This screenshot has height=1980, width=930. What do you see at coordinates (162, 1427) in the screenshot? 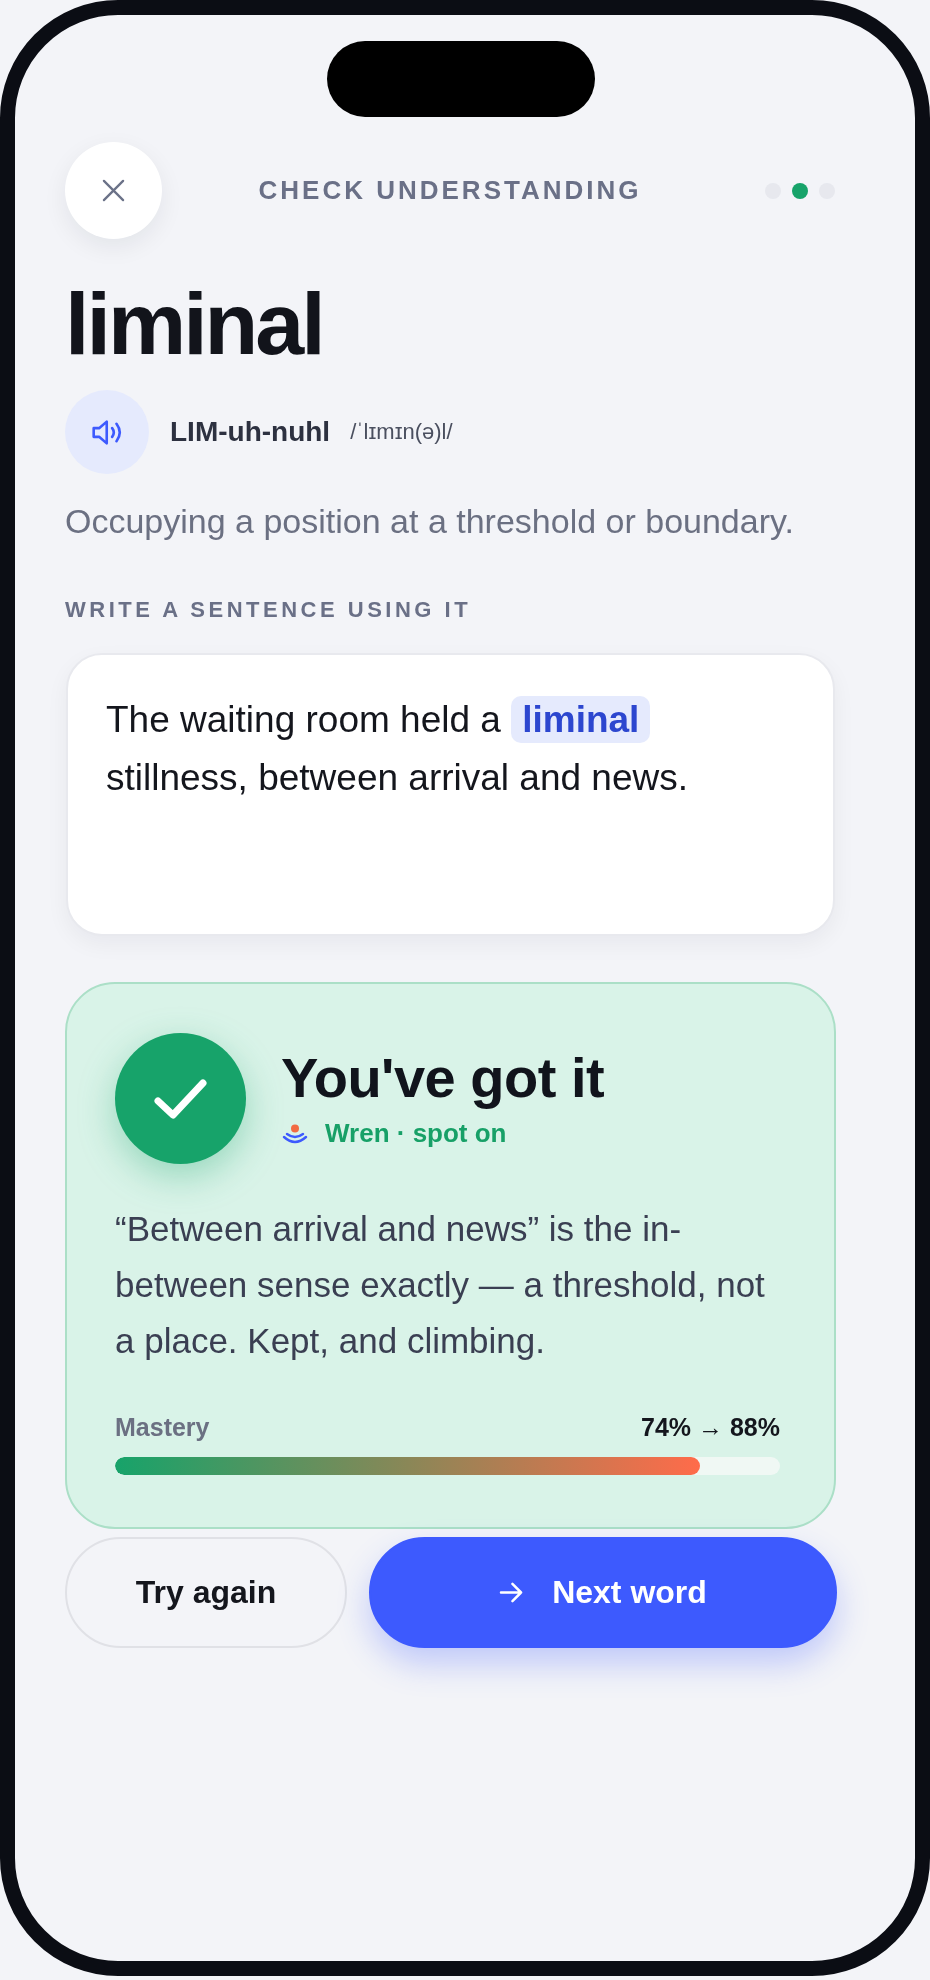
I see `mastery-label: Mastery` at bounding box center [162, 1427].